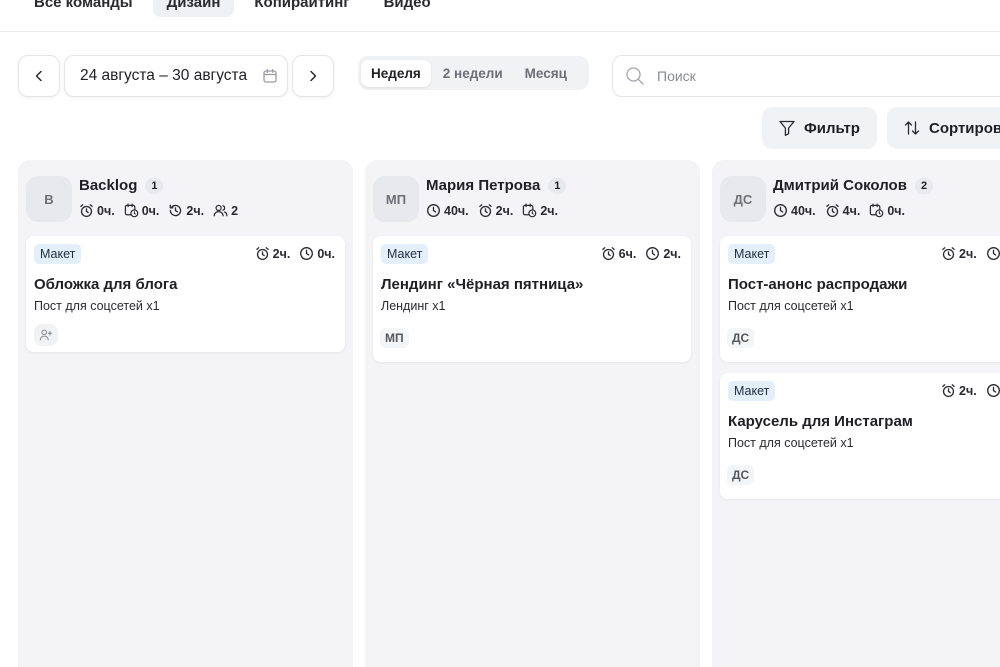  What do you see at coordinates (108, 185) in the screenshot?
I see `column-title: Backlog` at bounding box center [108, 185].